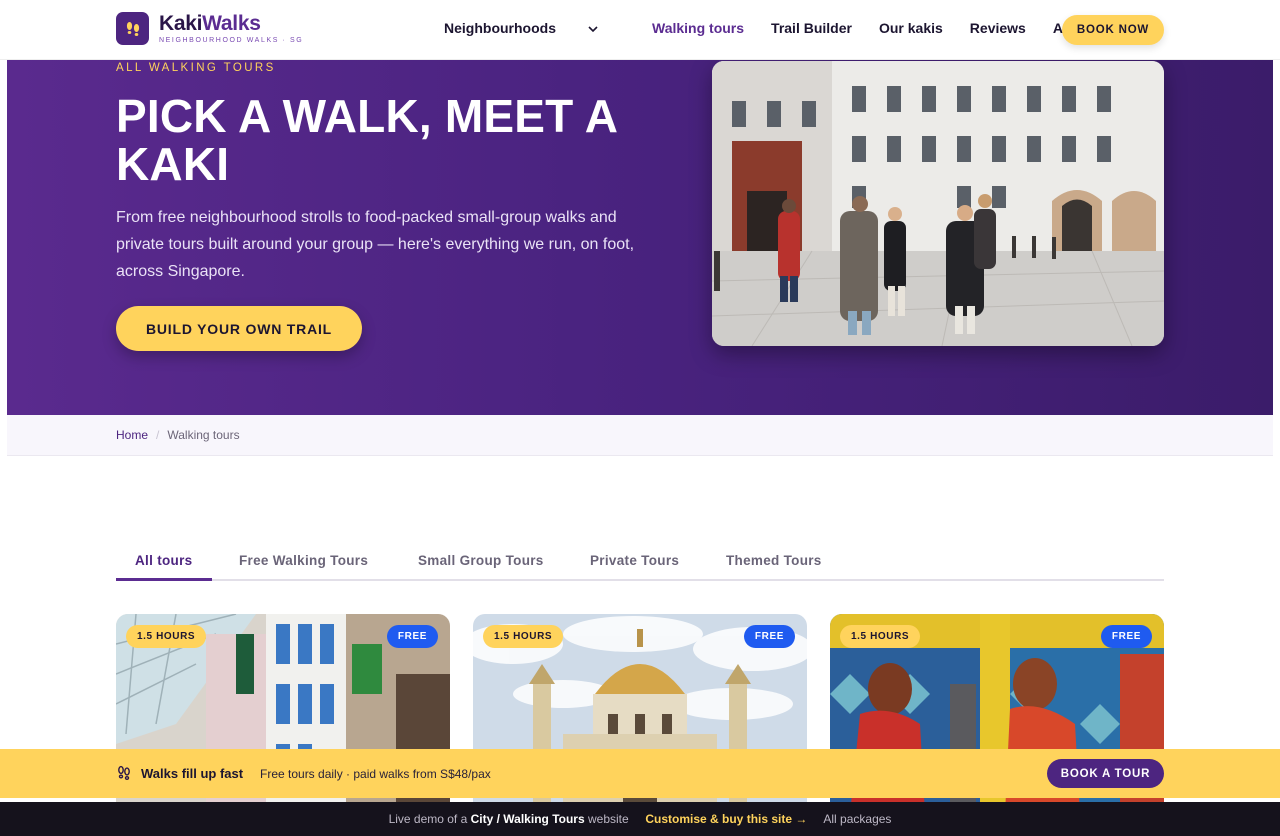 This screenshot has height=836, width=1280. I want to click on tab-private-tours: Private Tours, so click(634, 560).